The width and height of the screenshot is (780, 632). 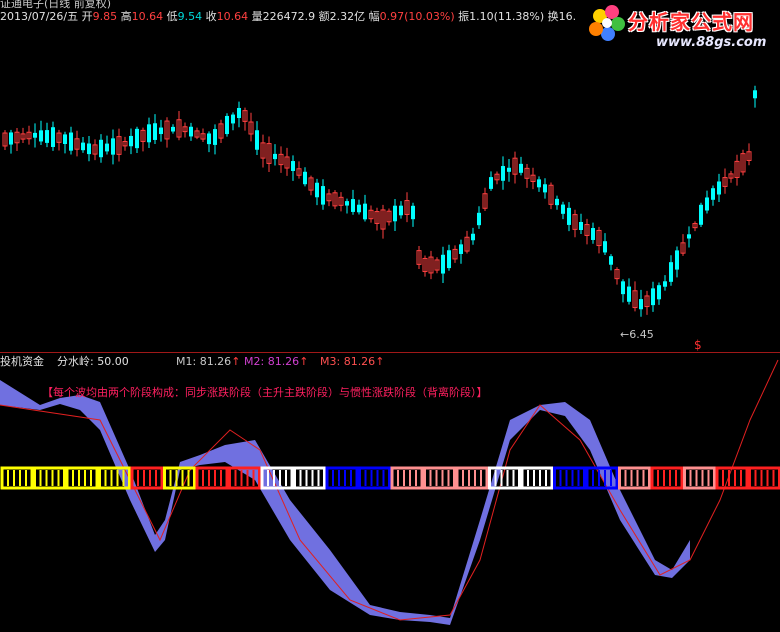 I want to click on indicator-param: 分水岭: 50.00, so click(x=93, y=361).